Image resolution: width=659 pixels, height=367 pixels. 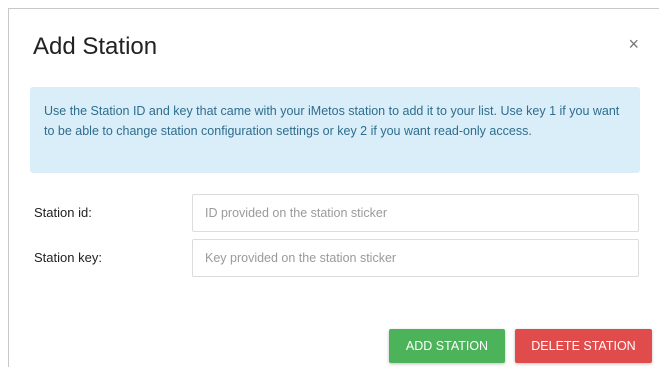 I want to click on station-id-row: Station id:, so click(x=335, y=213).